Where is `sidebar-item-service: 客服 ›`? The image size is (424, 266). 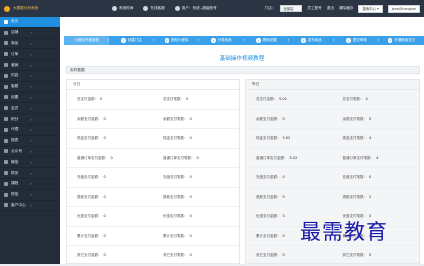 sidebar-item-service: 客服 › is located at coordinates (30, 87).